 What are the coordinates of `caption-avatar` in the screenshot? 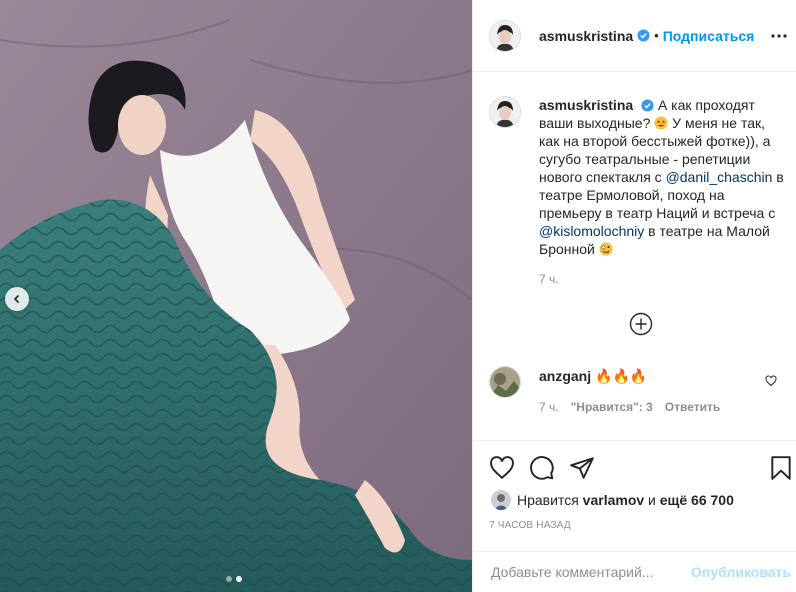 It's located at (505, 112).